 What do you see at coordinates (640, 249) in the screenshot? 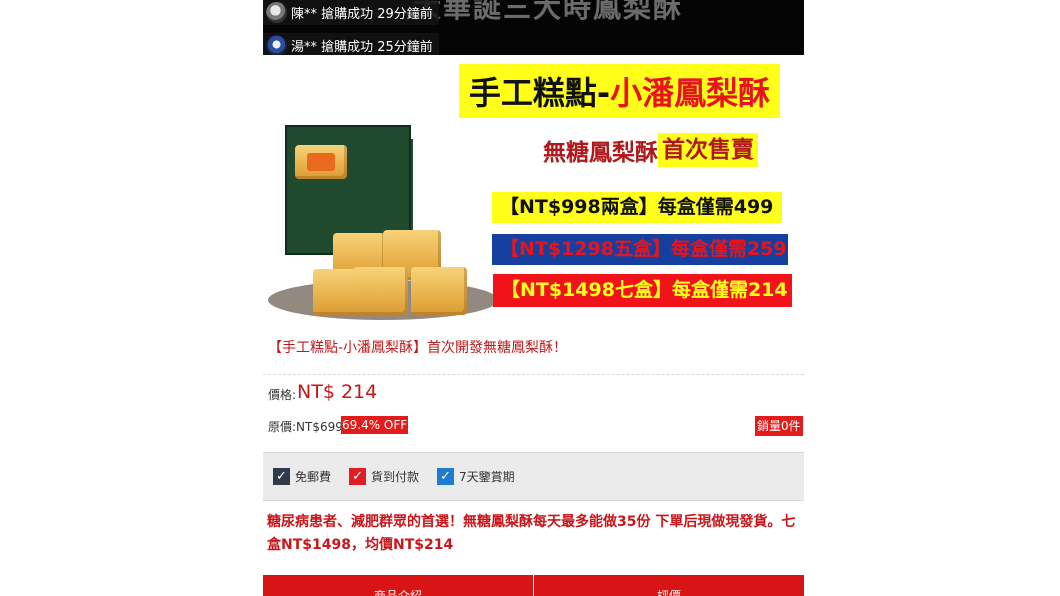
I see `offer-five-boxes: 【NT$1298五盒】每盒僅需259` at bounding box center [640, 249].